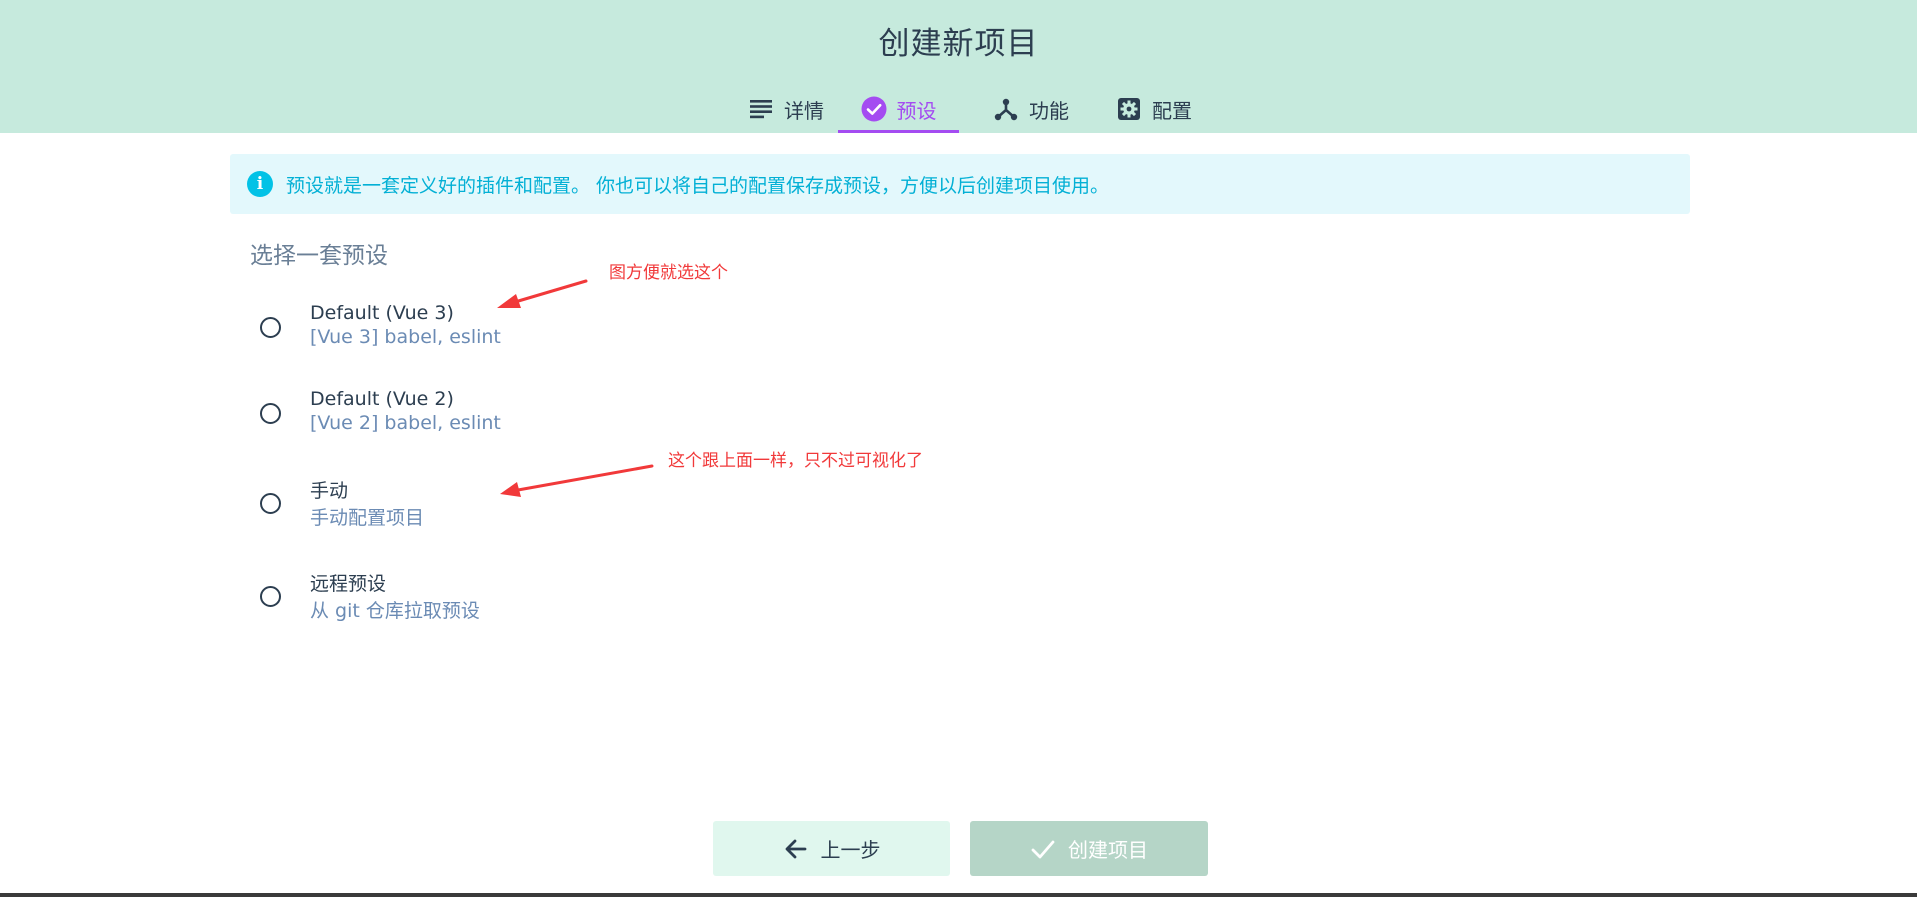  What do you see at coordinates (795, 461) in the screenshot?
I see `annotation-note-2: 这个跟上面一样，只不过可视化了` at bounding box center [795, 461].